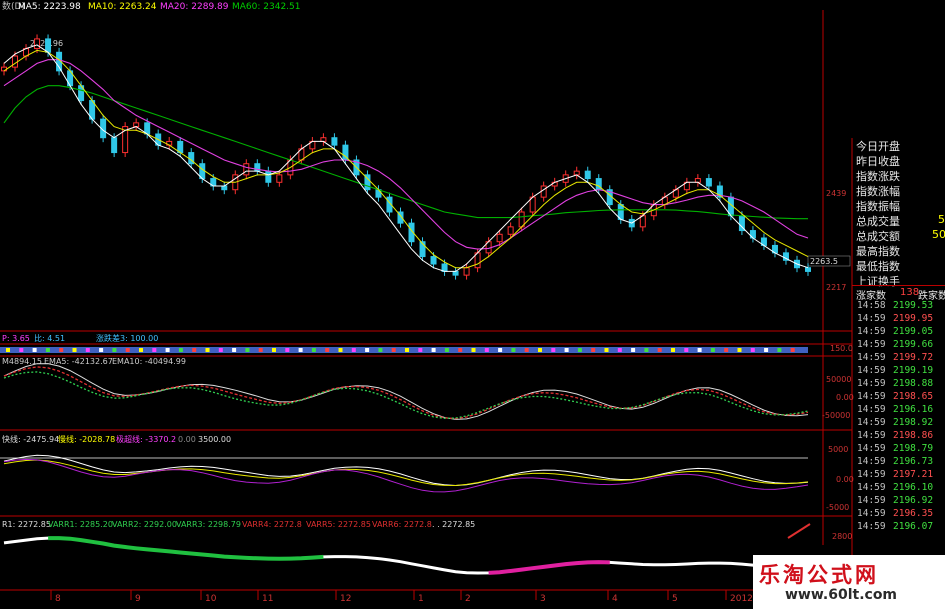 Image resolution: width=945 pixels, height=609 pixels. What do you see at coordinates (898, 371) in the screenshot?
I see `tick-row: 14:59 2199.19` at bounding box center [898, 371].